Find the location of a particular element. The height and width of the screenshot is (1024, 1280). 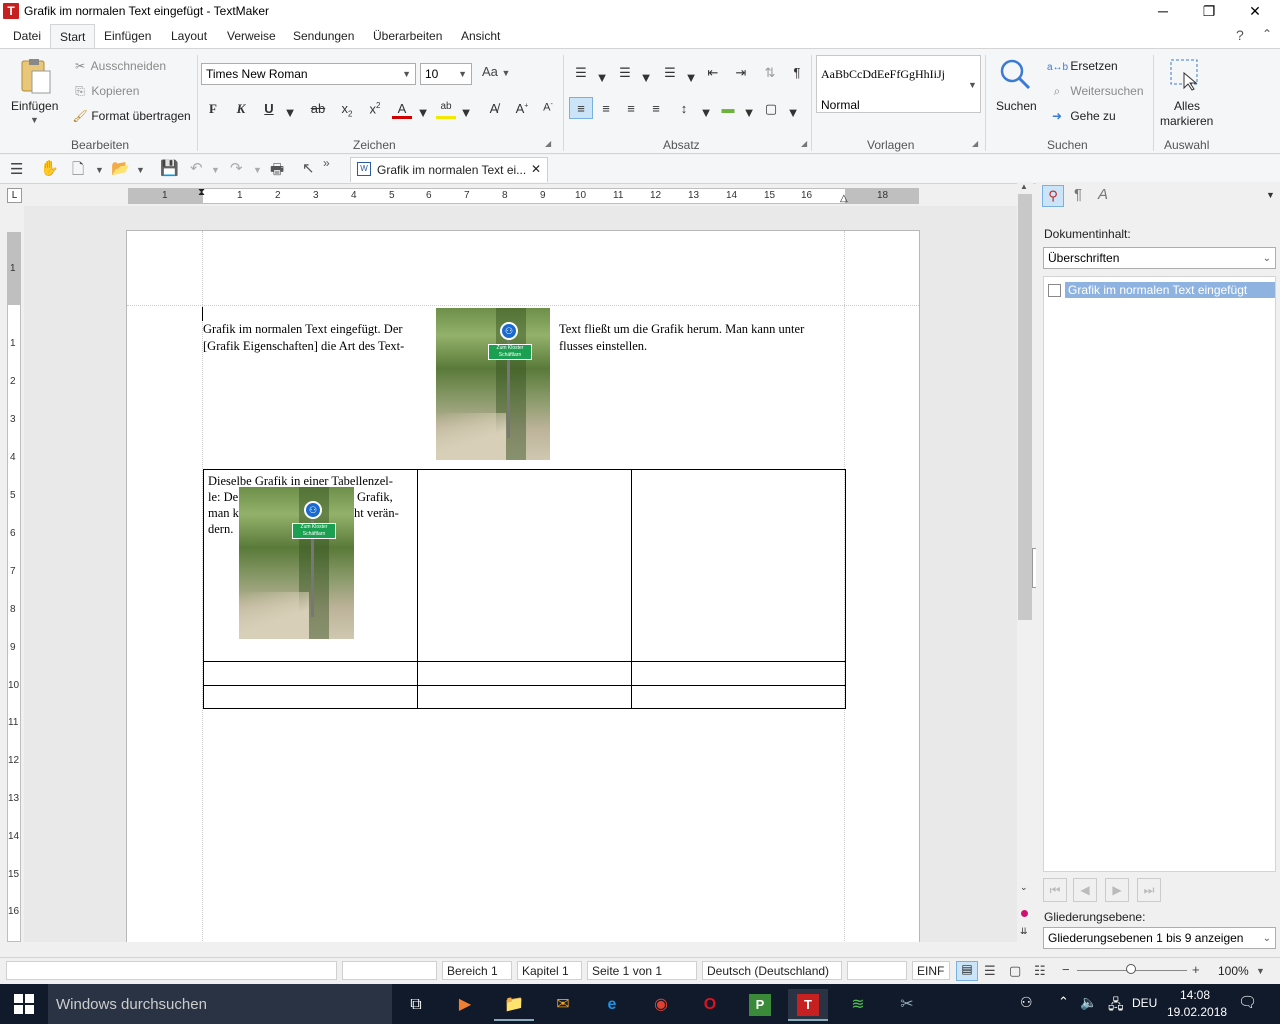

line-spacing-dropdown-icon: ▼ is located at coordinates (706, 112).